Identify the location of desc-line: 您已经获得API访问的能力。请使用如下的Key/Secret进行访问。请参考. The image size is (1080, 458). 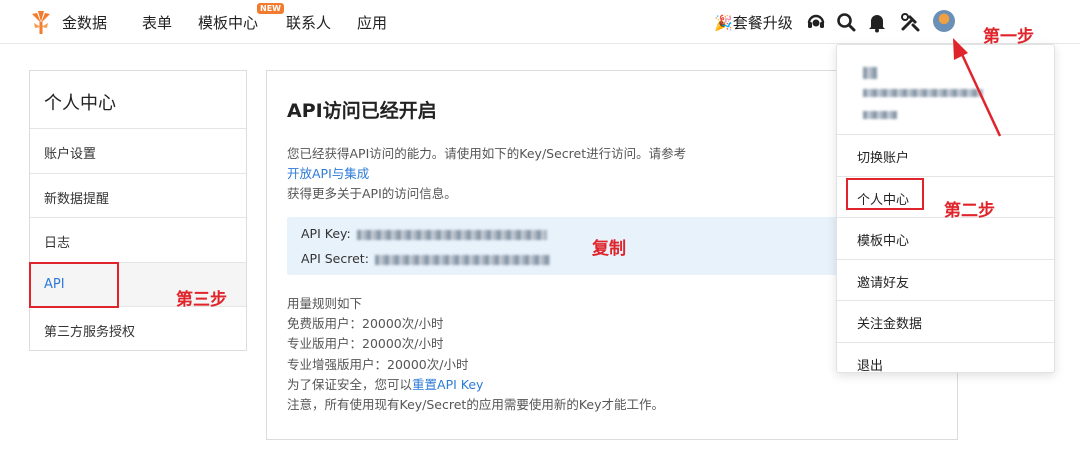
(487, 153).